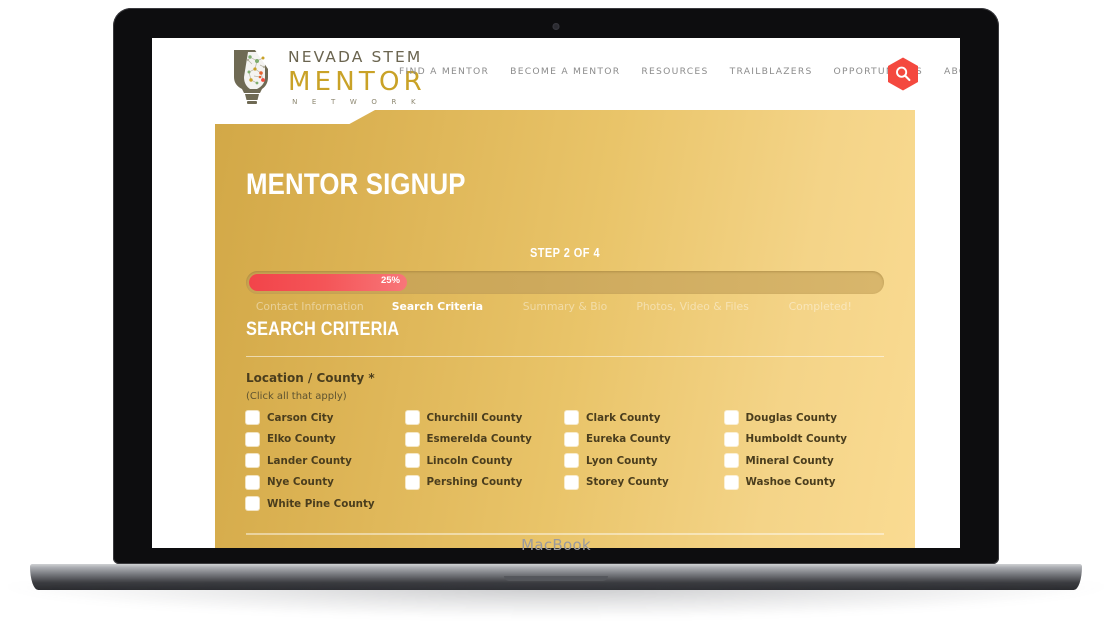 Image resolution: width=1112 pixels, height=629 pixels. I want to click on section-title: SEARCH CRITERIA, so click(323, 329).